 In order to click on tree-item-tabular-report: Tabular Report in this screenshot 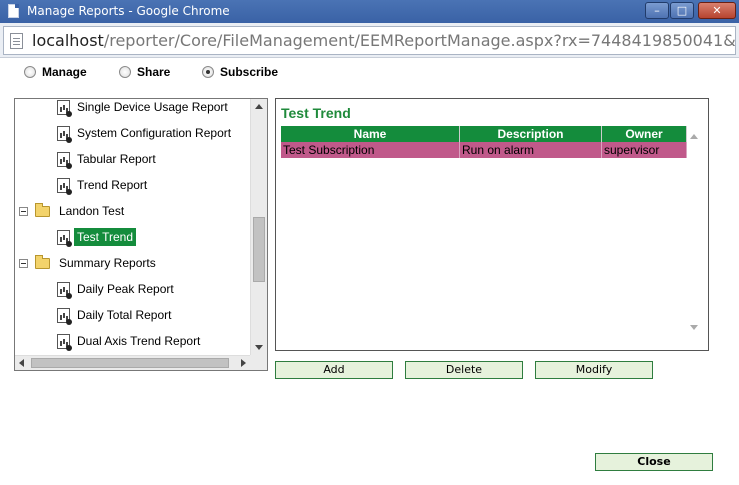, I will do `click(108, 159)`.